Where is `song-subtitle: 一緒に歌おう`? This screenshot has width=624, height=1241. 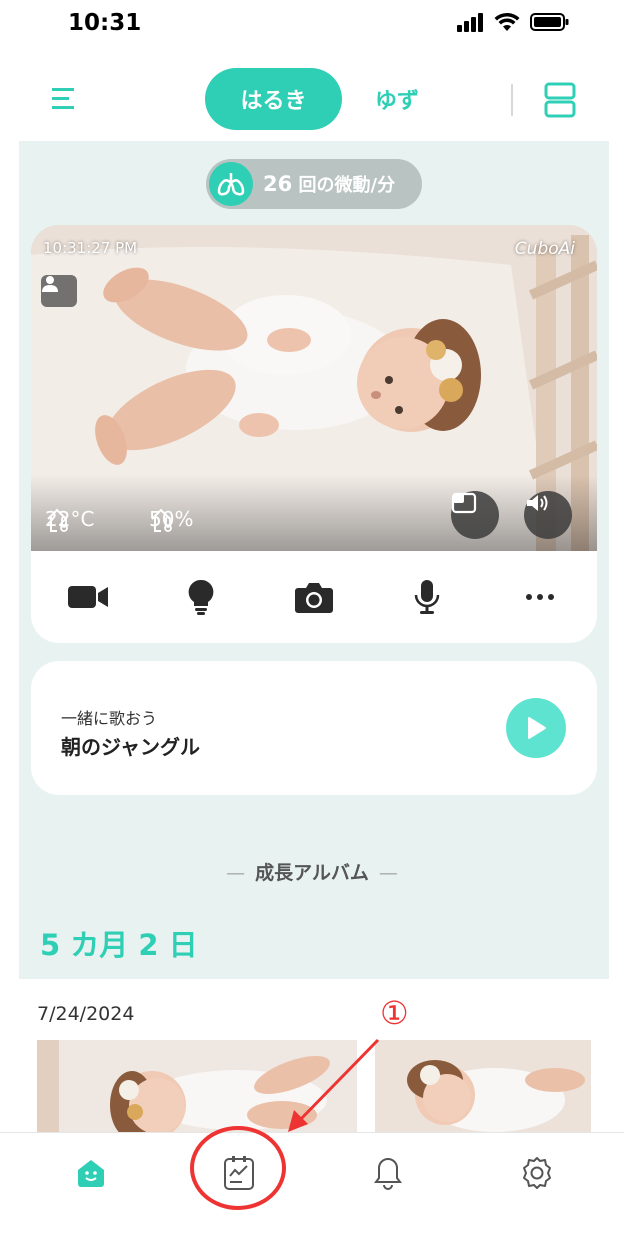
song-subtitle: 一緒に歌おう is located at coordinates (109, 718).